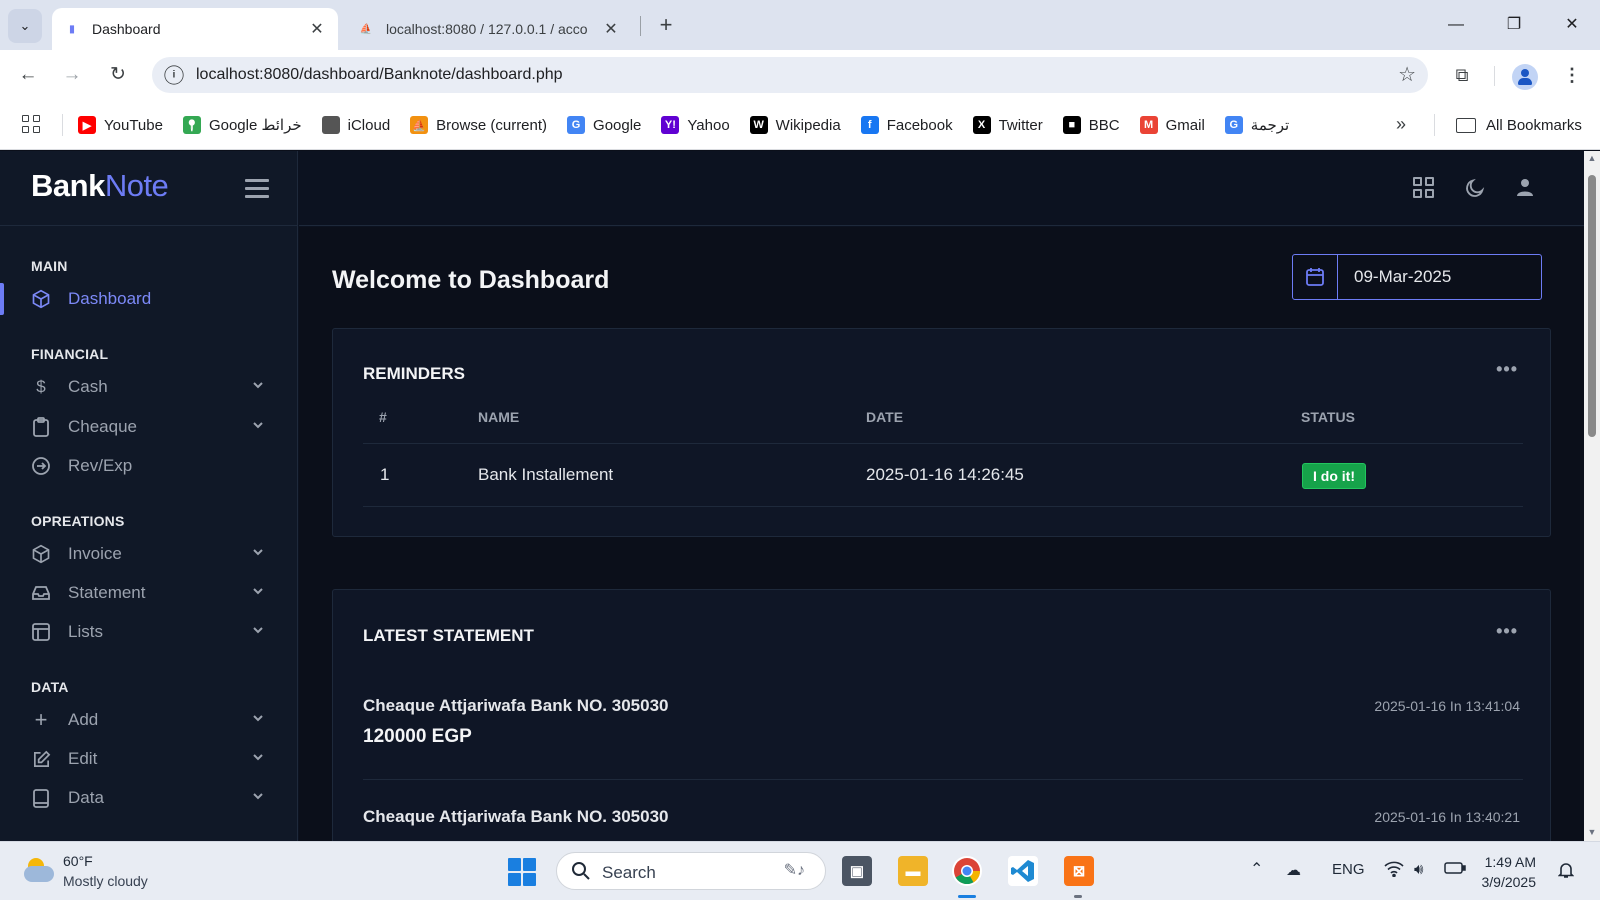 The image size is (1600, 900). What do you see at coordinates (1104, 125) in the screenshot?
I see `bookmark-label: BBC` at bounding box center [1104, 125].